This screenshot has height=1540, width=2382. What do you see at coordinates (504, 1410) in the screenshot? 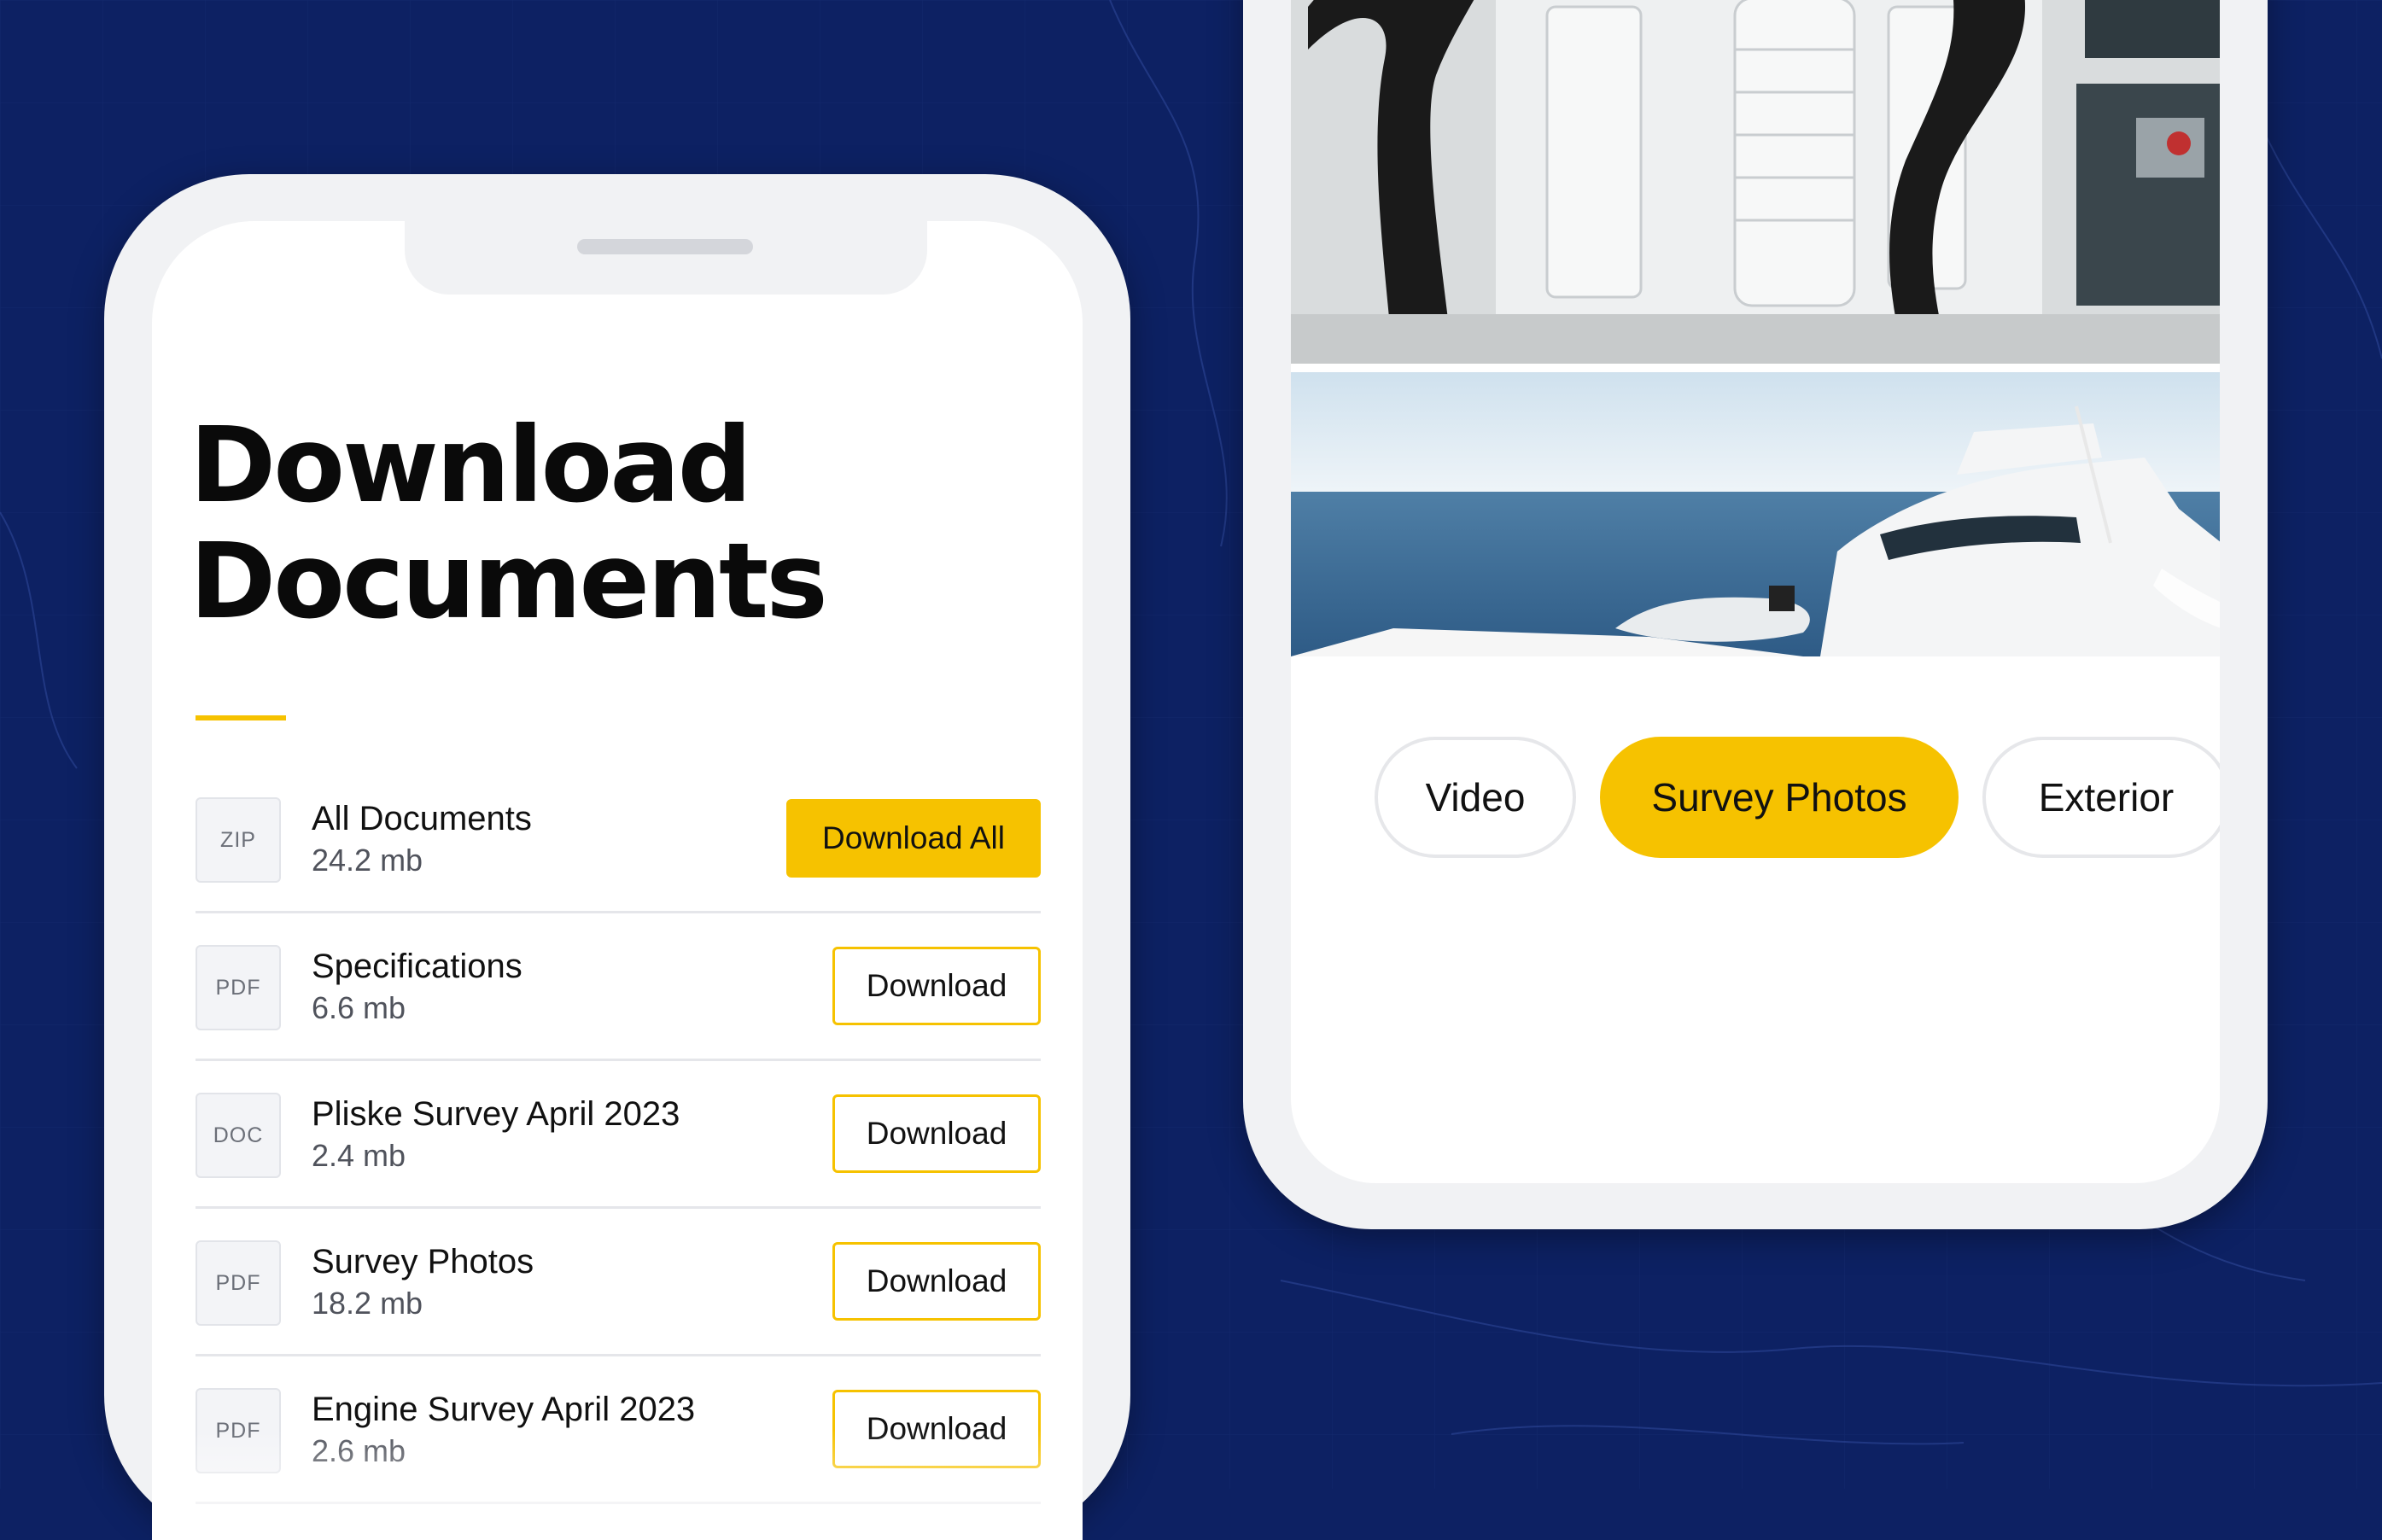
I see `document-name: Engine Survey April 2023` at bounding box center [504, 1410].